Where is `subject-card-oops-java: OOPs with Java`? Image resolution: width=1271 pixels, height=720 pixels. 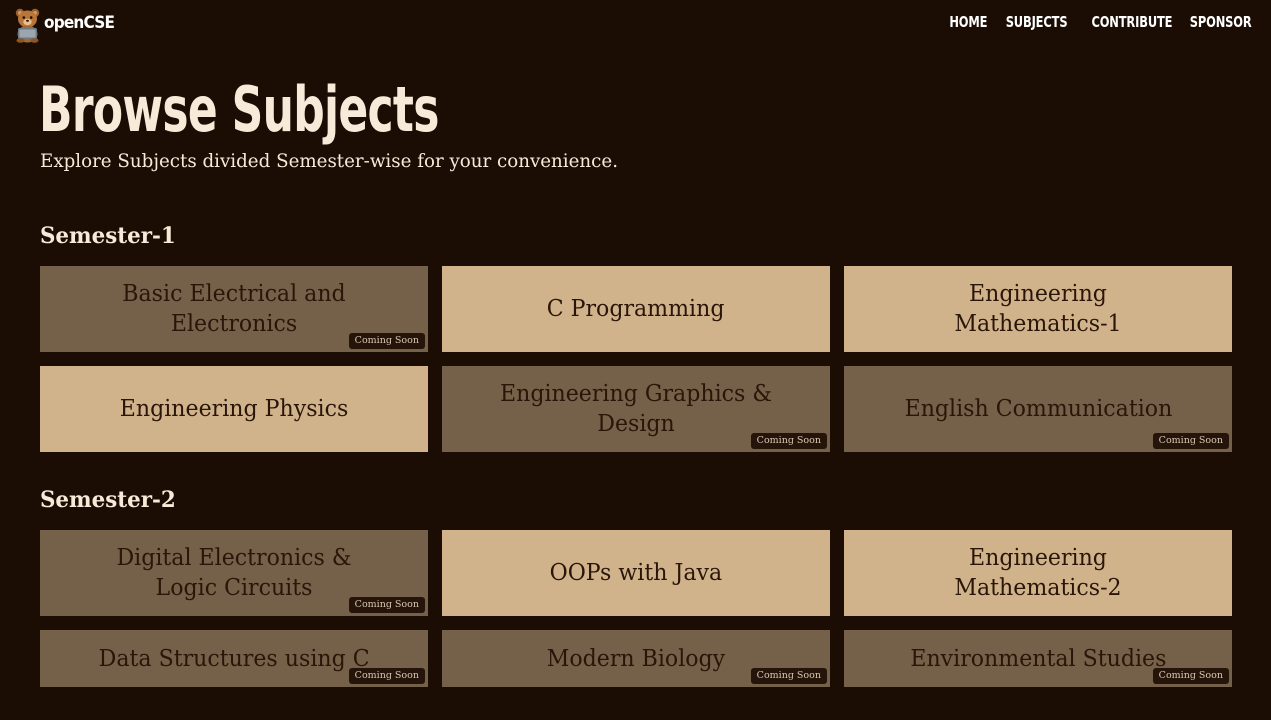 subject-card-oops-java: OOPs with Java is located at coordinates (636, 573).